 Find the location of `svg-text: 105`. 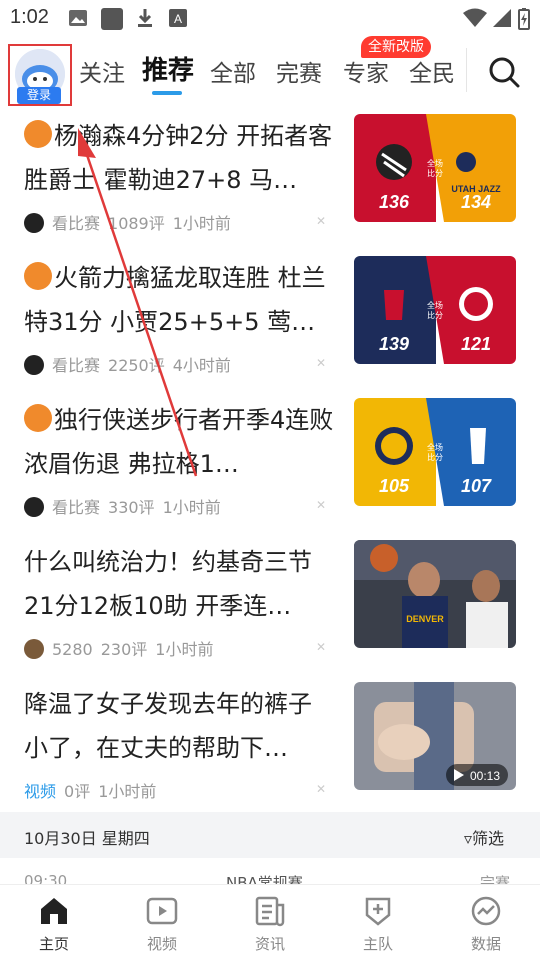

svg-text: 105 is located at coordinates (394, 486).